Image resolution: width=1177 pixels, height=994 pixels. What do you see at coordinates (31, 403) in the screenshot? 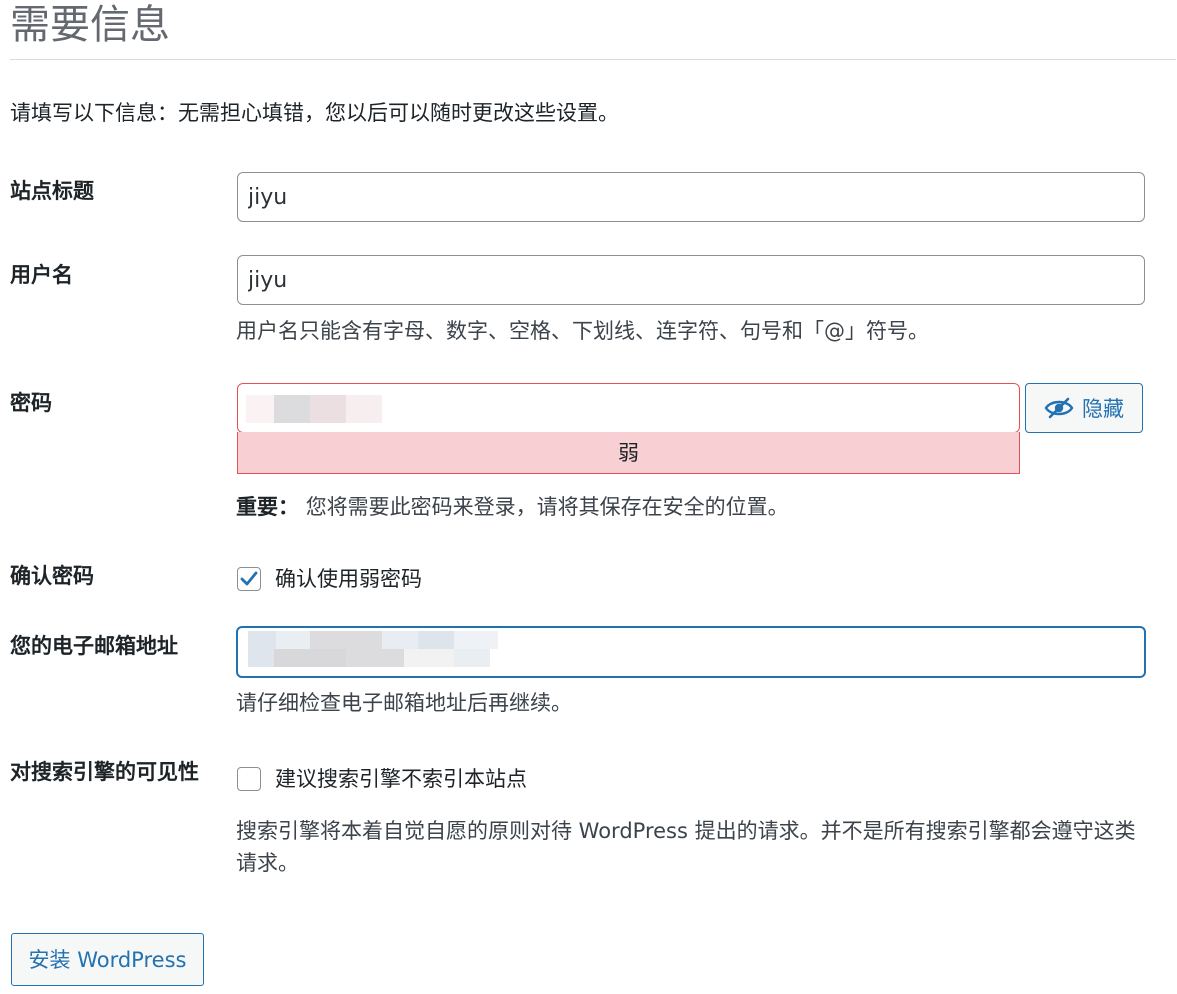
I see `password-label: 密码` at bounding box center [31, 403].